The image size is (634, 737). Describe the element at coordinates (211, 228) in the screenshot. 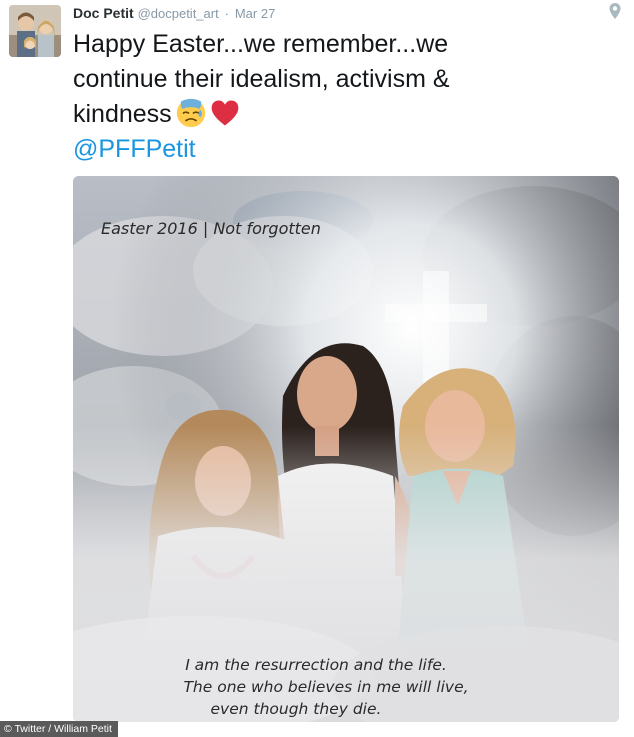

I see `image-caption-top: Easter 2016 | Not forgotten` at that location.